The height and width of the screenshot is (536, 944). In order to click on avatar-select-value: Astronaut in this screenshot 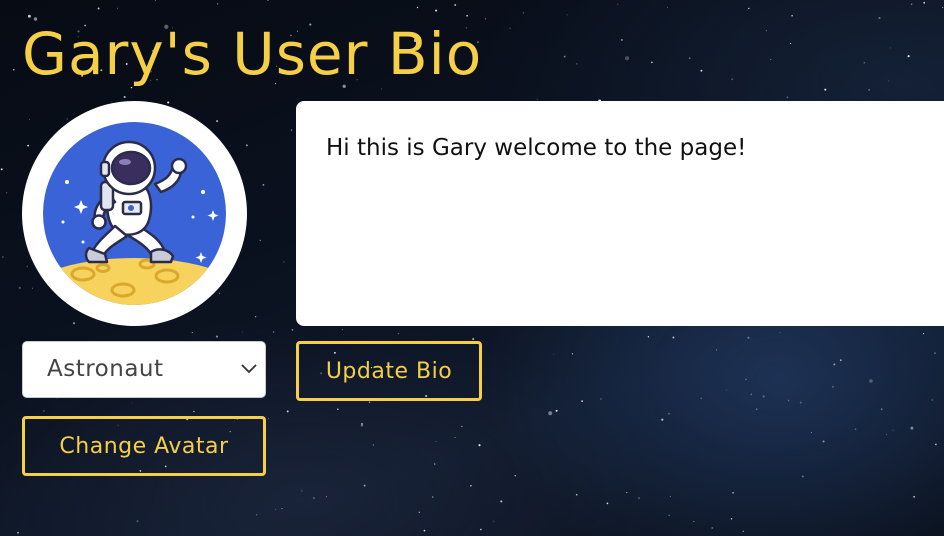, I will do `click(105, 369)`.